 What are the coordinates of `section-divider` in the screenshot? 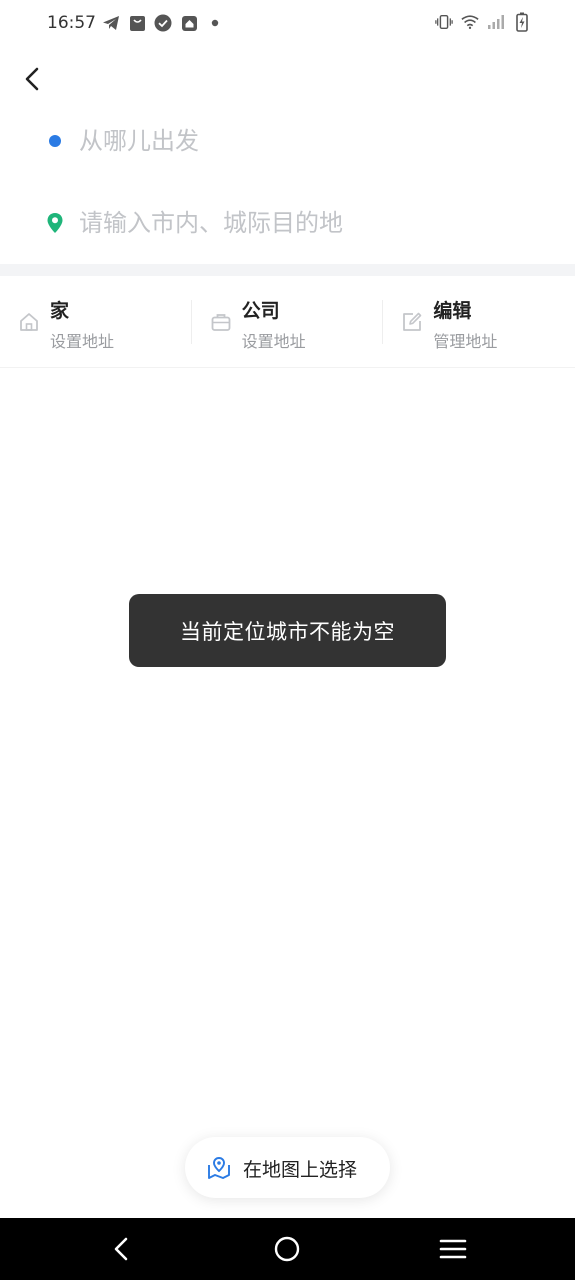 It's located at (287, 270).